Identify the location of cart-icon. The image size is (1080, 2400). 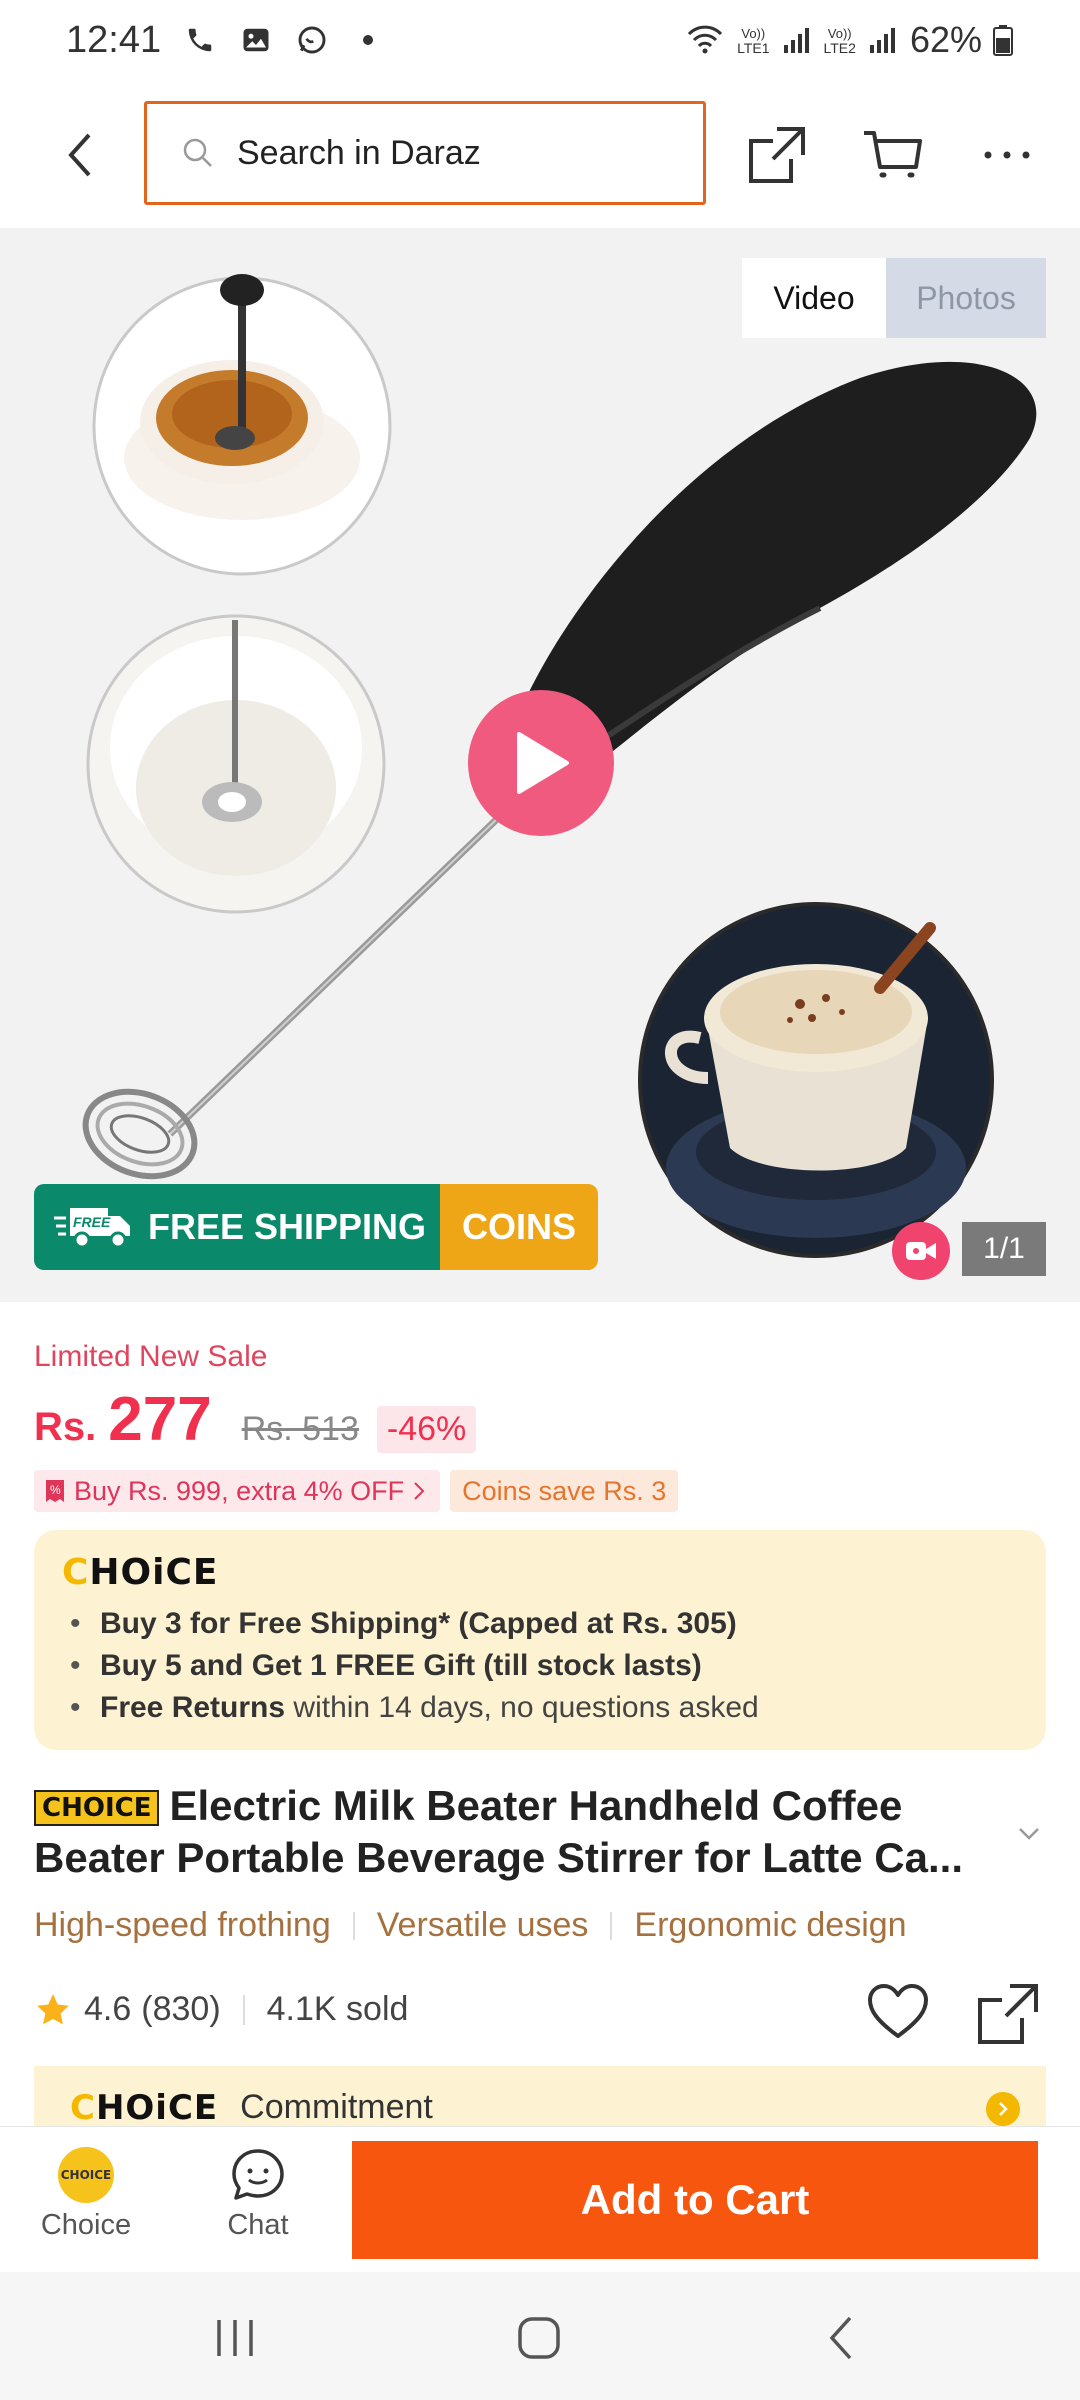
(893, 154).